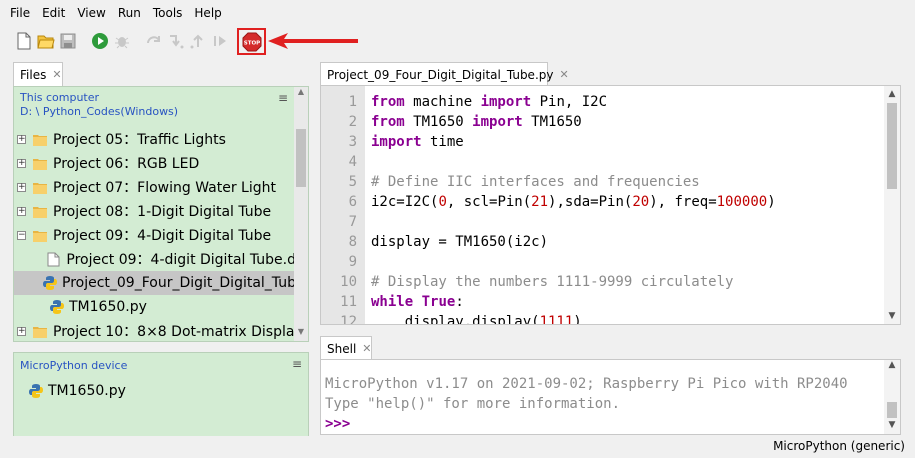  What do you see at coordinates (342, 348) in the screenshot?
I see `shell-tab-label: Shell` at bounding box center [342, 348].